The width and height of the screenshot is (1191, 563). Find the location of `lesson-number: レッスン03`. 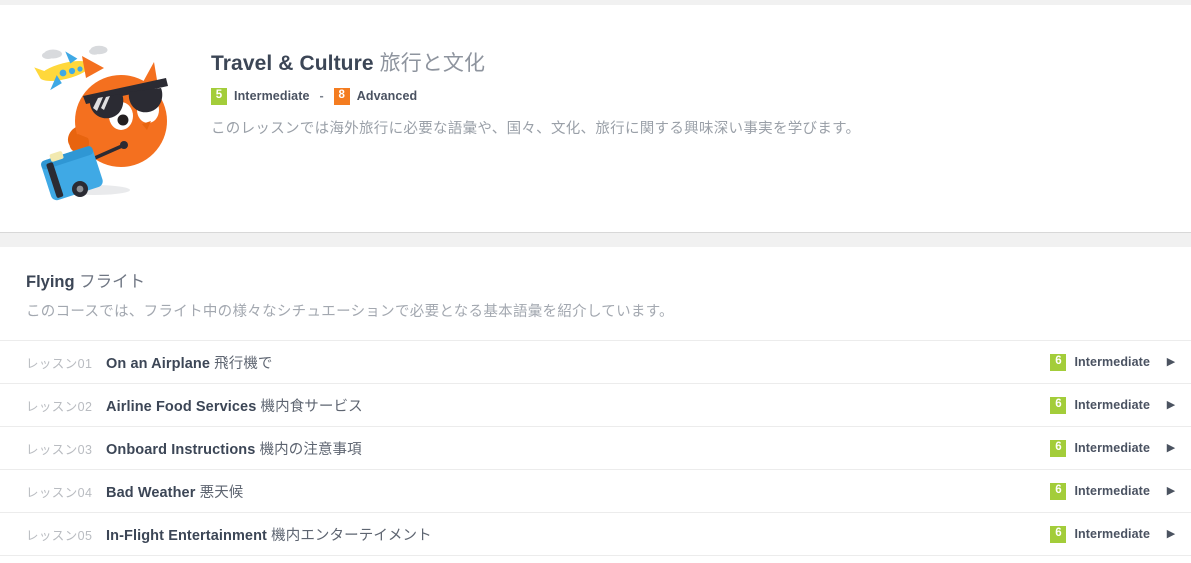

lesson-number: レッスン03 is located at coordinates (59, 449).